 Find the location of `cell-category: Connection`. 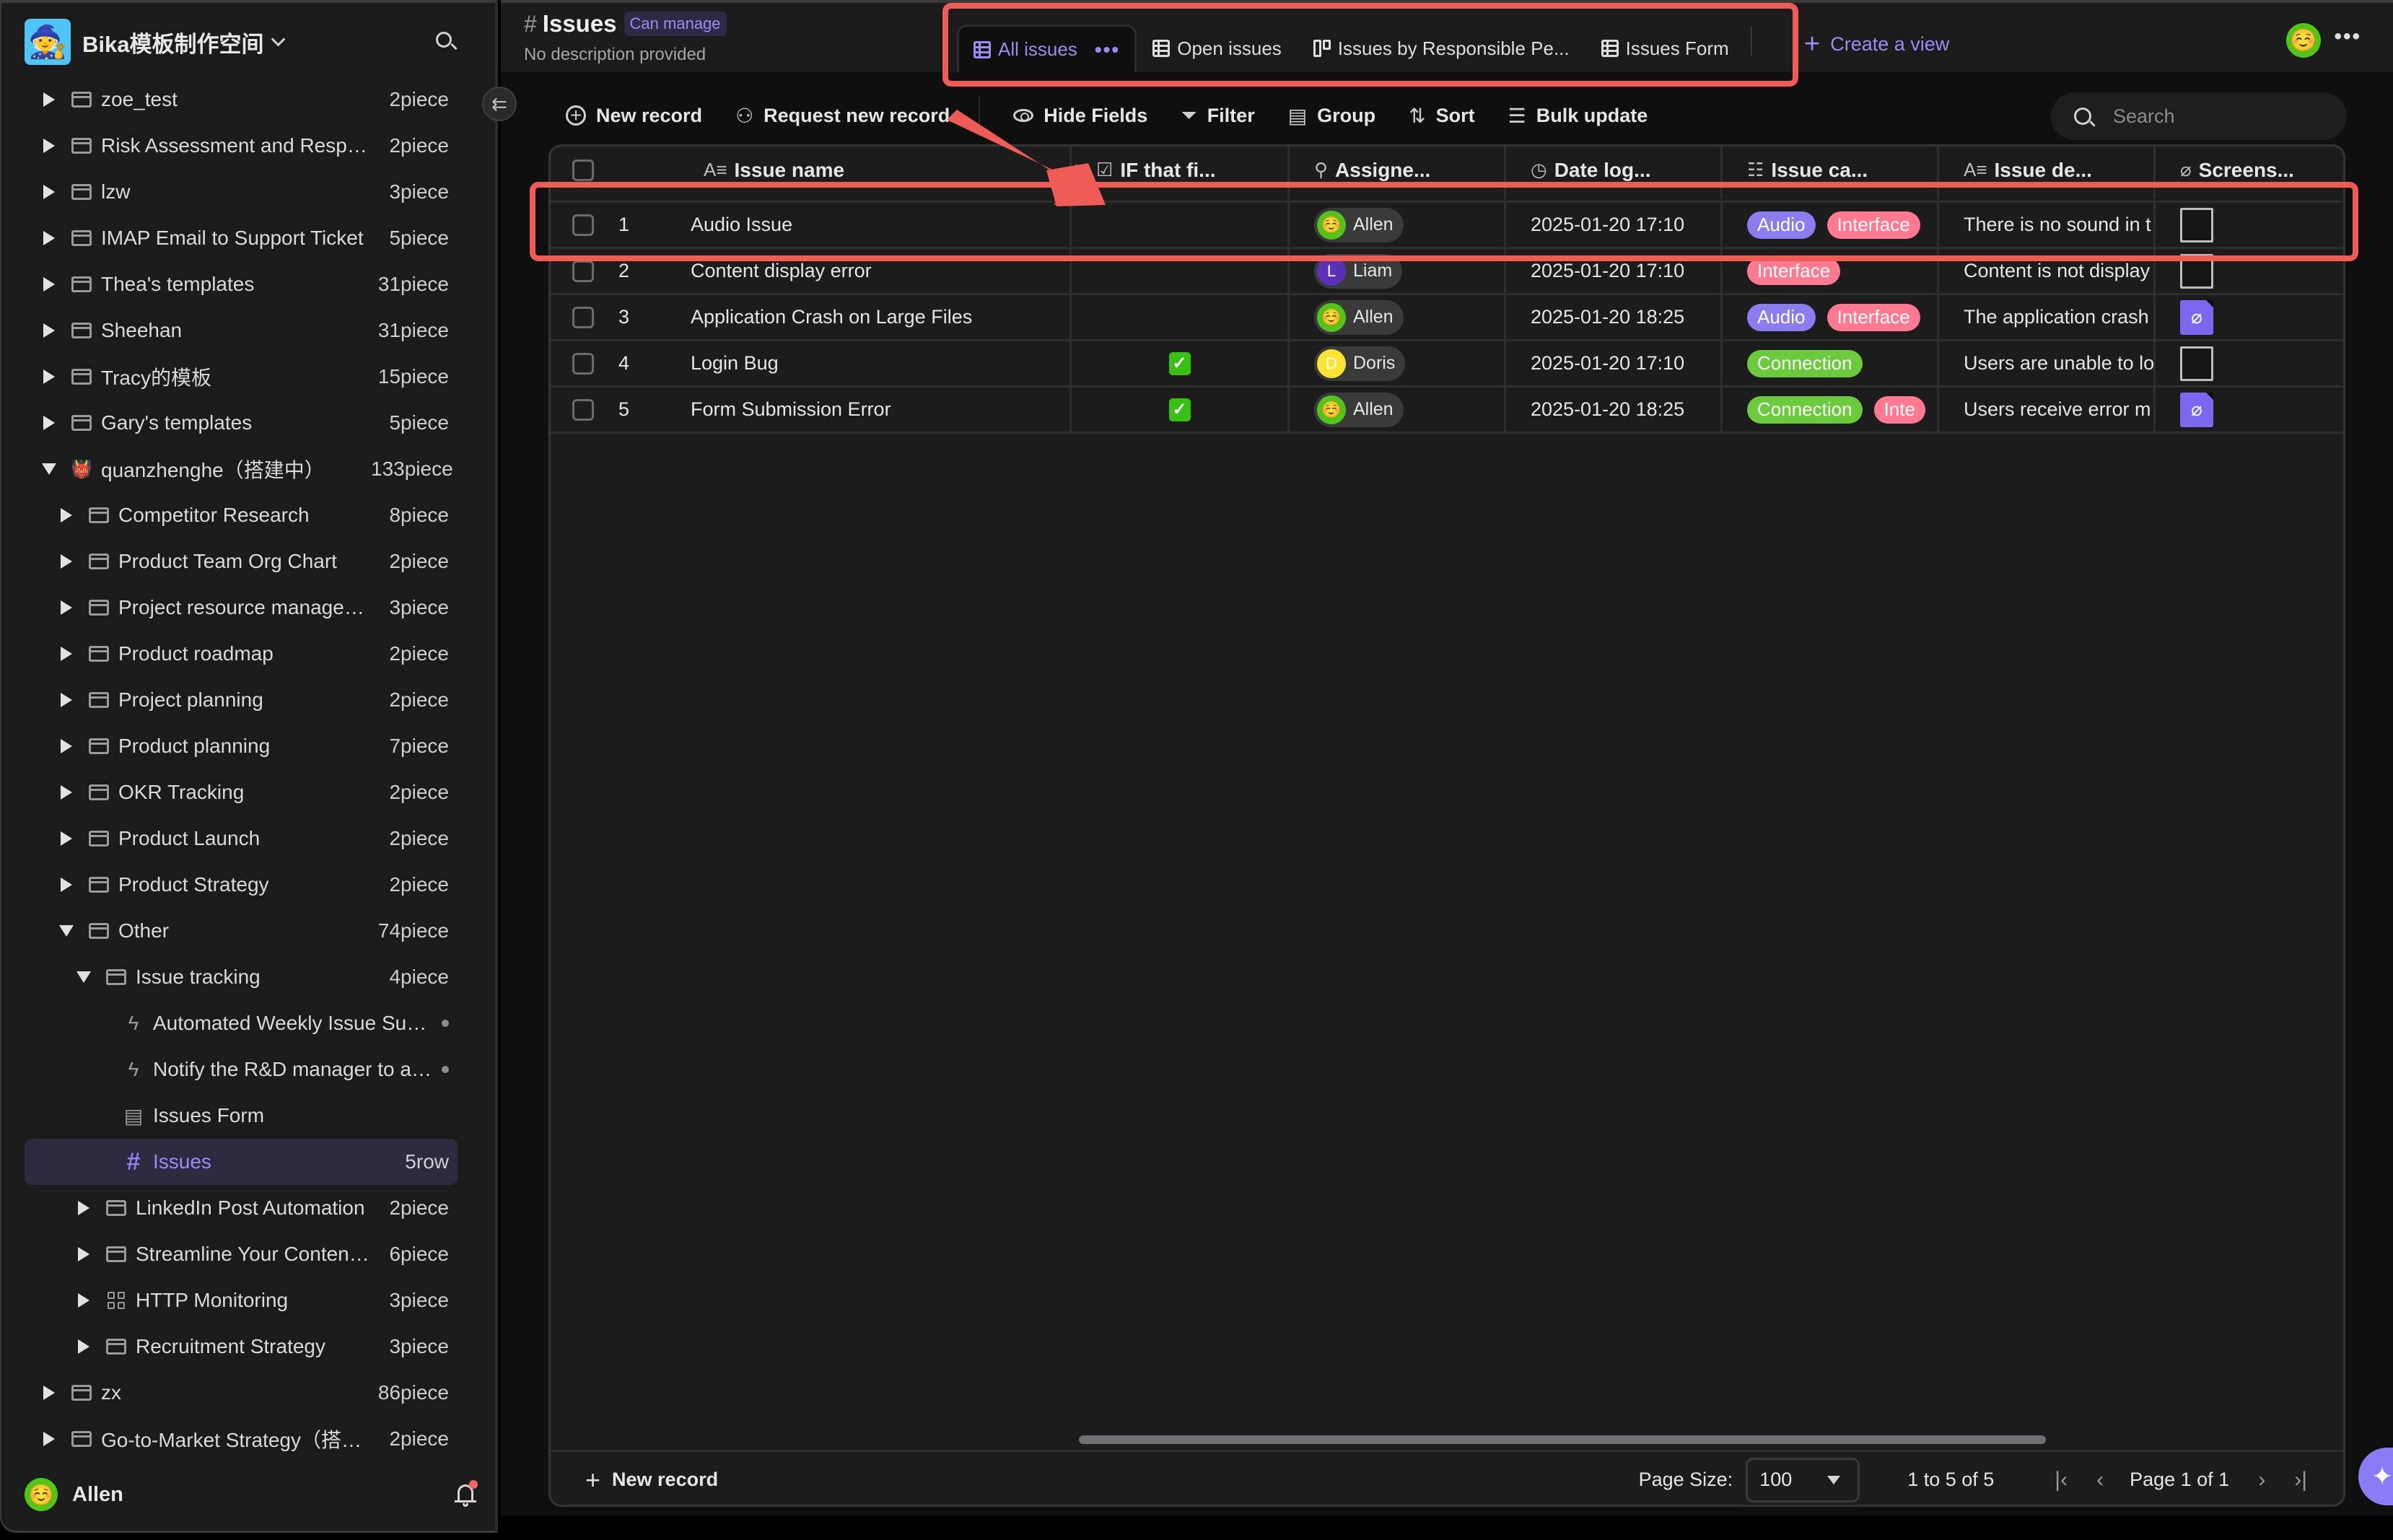

cell-category: Connection is located at coordinates (1831, 363).